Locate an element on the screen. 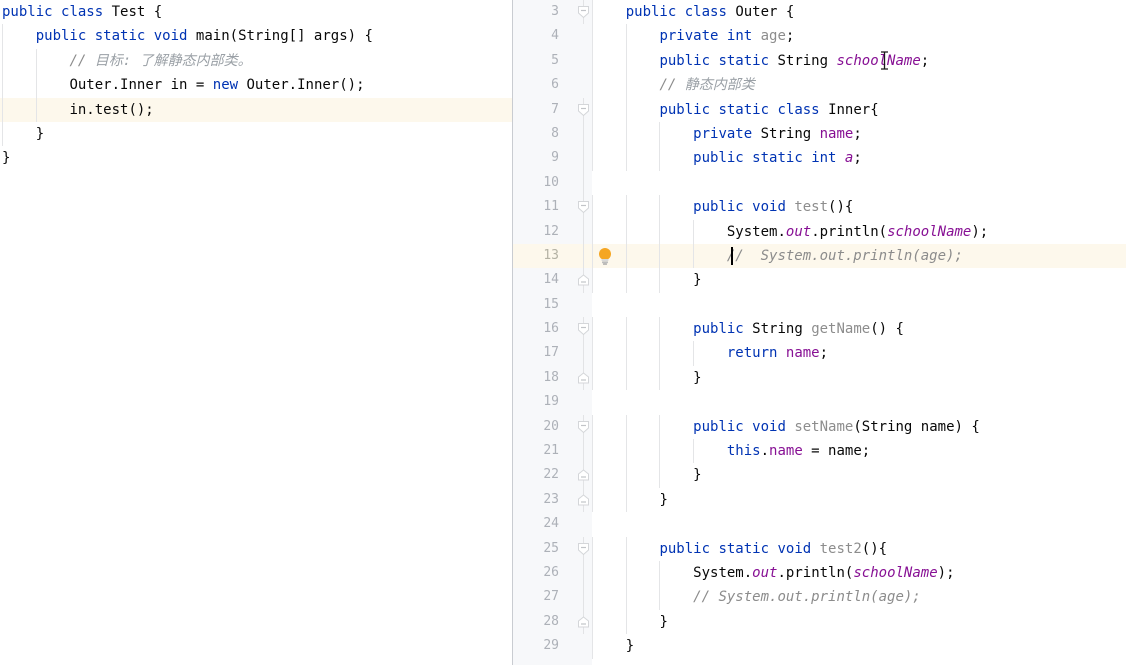  gutter-row: 12 is located at coordinates (552, 231).